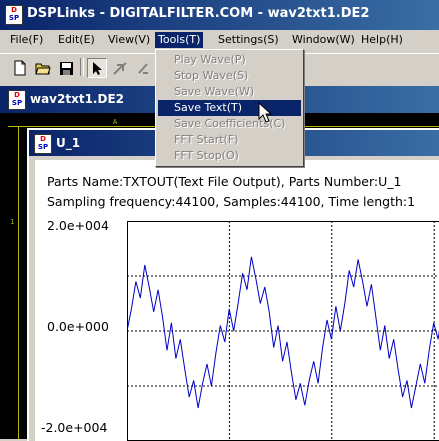 This screenshot has width=439, height=441. I want to click on ruler-mark-1: 1, so click(12, 222).